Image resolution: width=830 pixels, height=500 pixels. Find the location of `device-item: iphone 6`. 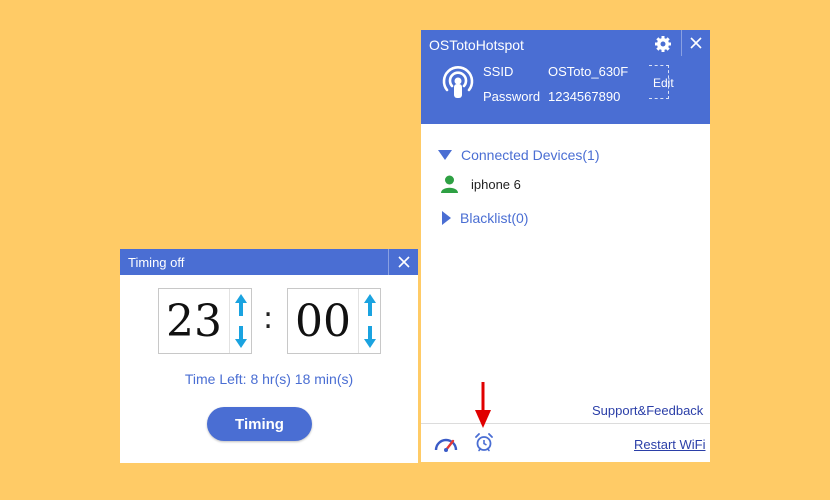

device-item: iphone 6 is located at coordinates (481, 184).